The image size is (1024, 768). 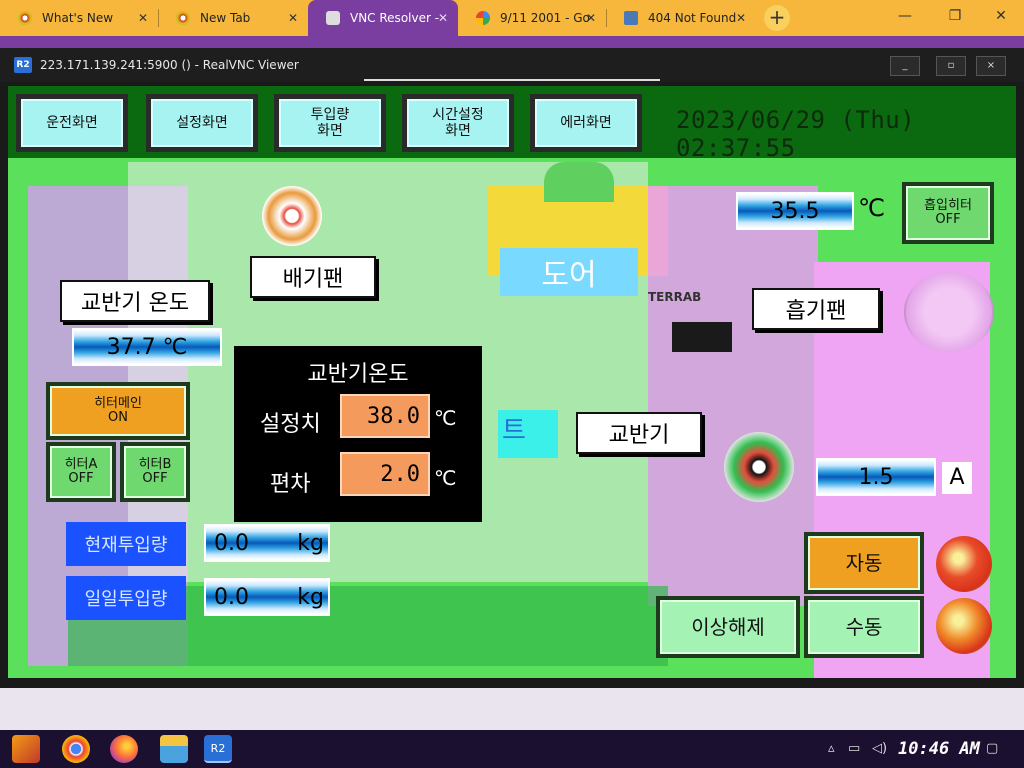 I want to click on current-input-unit: kg, so click(x=310, y=543).